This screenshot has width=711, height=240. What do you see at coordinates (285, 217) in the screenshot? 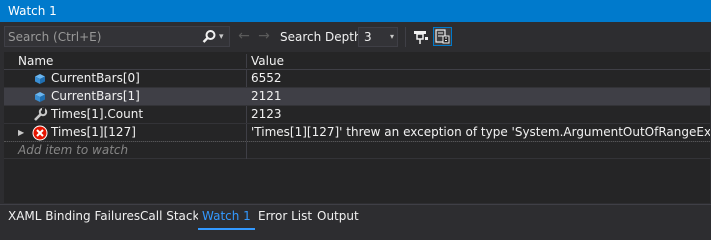
I see `tab-error-list: Error List` at bounding box center [285, 217].